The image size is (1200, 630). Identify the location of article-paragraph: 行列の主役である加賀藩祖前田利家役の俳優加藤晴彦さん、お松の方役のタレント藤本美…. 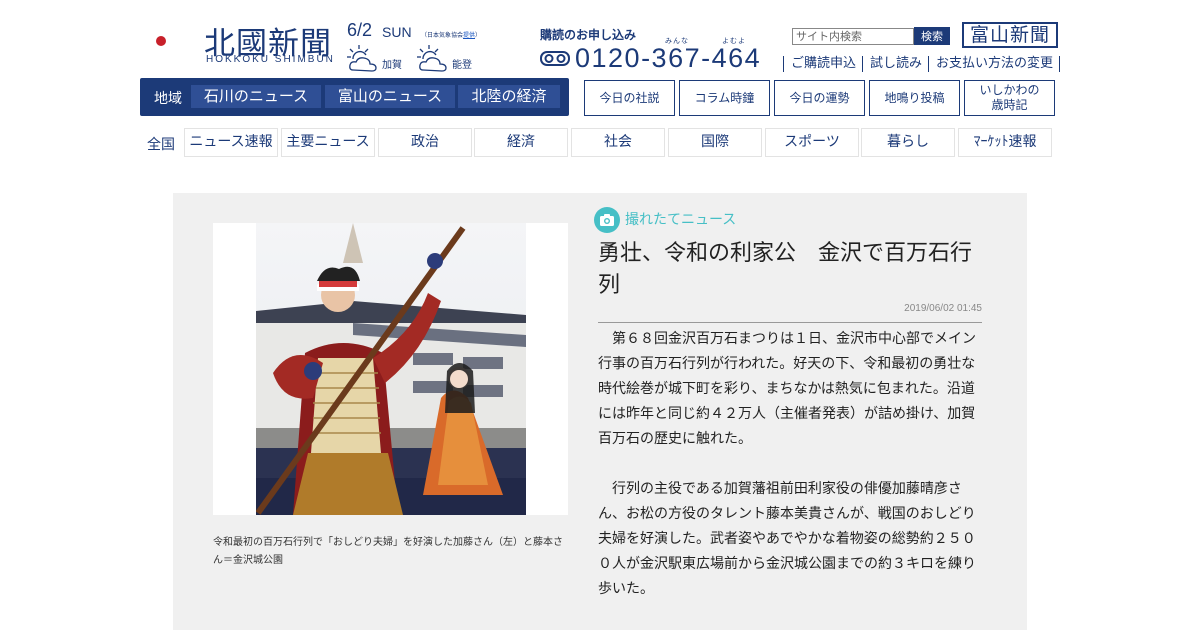
(787, 539).